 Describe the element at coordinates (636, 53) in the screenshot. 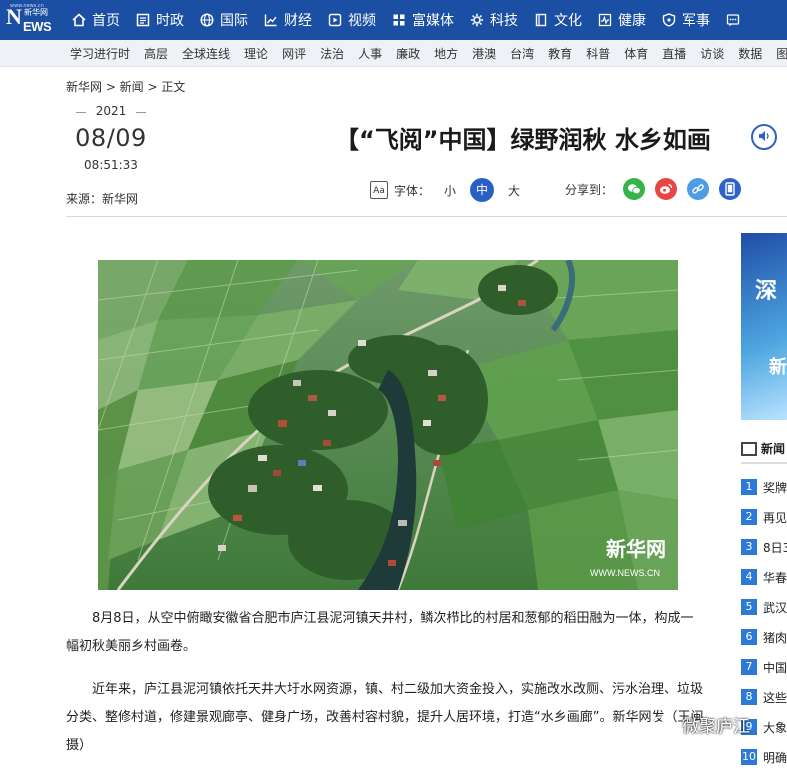

I see `subnav-item: 体育` at that location.